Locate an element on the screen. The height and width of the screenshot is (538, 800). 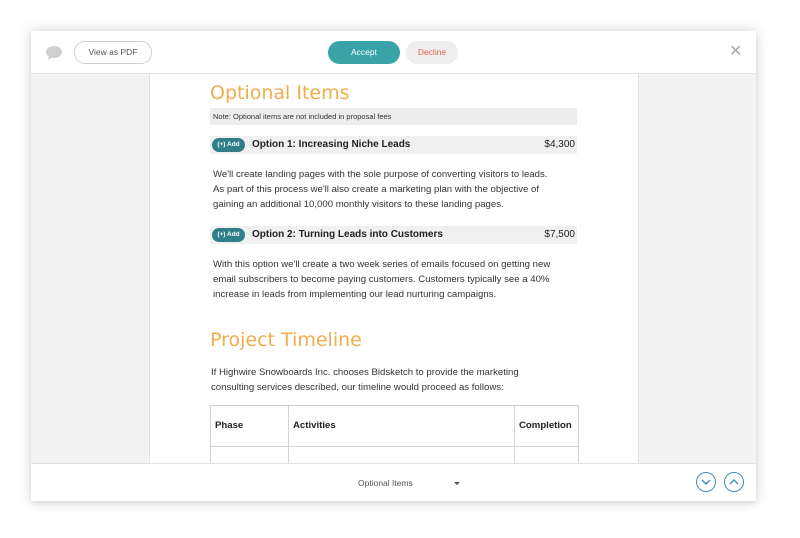
previous-section-button is located at coordinates (734, 482).